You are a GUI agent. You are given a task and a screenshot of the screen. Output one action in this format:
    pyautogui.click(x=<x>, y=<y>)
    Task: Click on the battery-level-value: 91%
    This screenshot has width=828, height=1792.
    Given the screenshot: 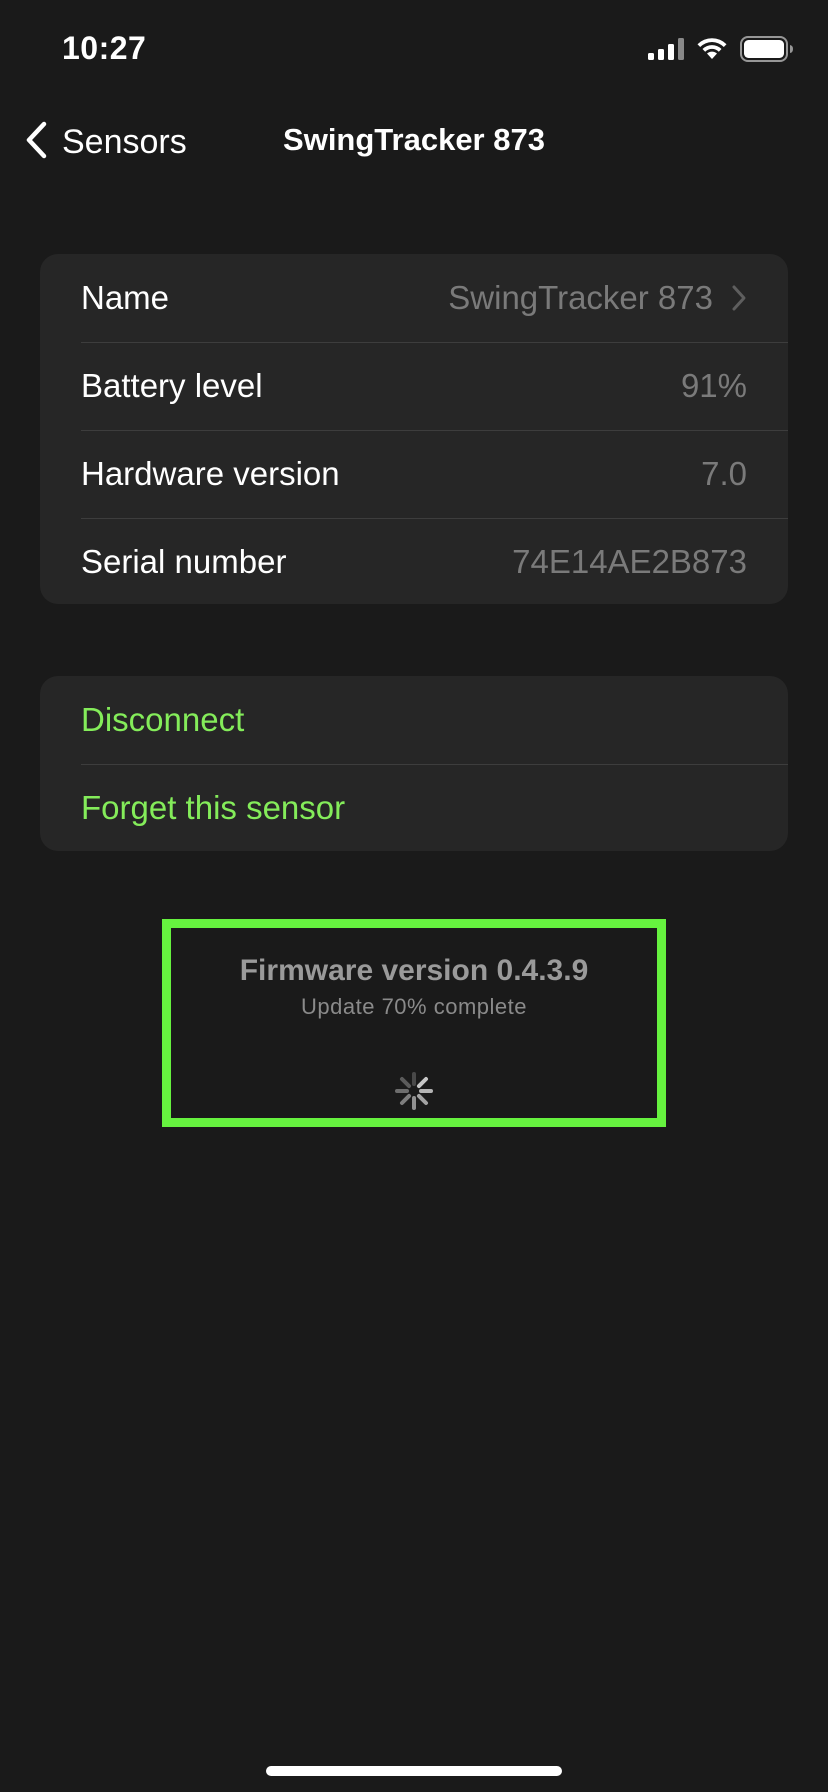 What is the action you would take?
    pyautogui.click(x=713, y=385)
    